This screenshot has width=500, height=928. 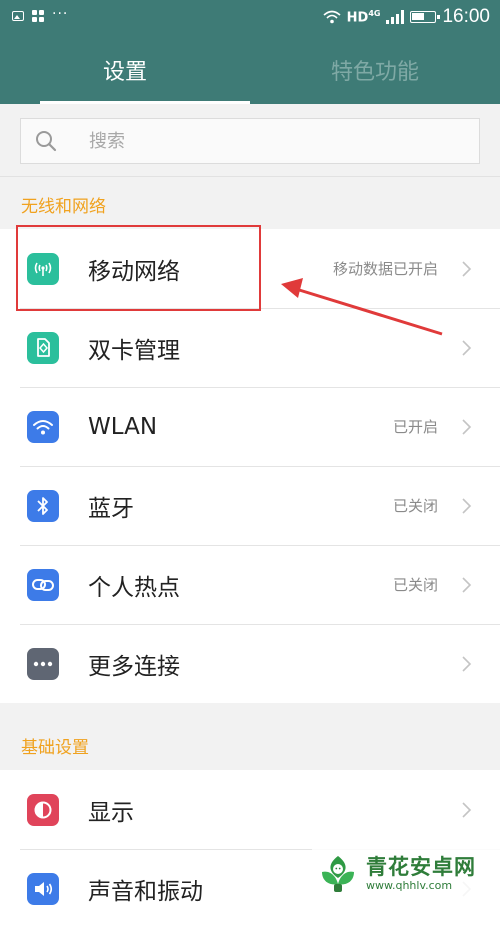 What do you see at coordinates (43, 426) in the screenshot?
I see `wifi-icon` at bounding box center [43, 426].